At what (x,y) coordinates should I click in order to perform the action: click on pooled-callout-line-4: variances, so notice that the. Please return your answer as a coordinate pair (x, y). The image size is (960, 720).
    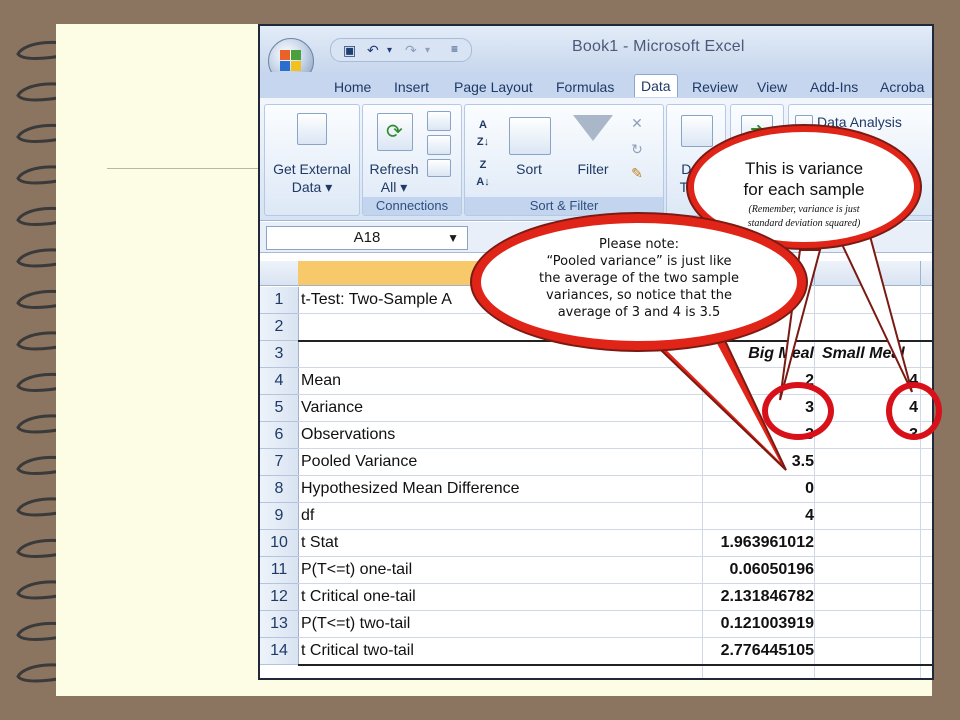
    Looking at the image, I should click on (639, 295).